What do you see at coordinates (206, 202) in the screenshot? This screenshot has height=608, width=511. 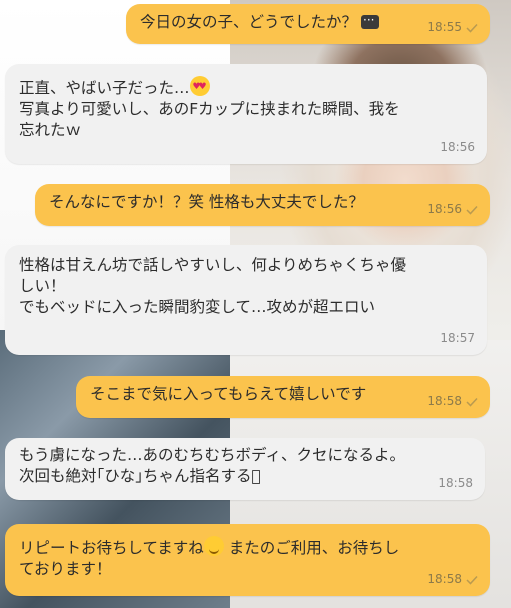 I see `message-text: そんなにですか！？笑 性格も大丈夫でした？` at bounding box center [206, 202].